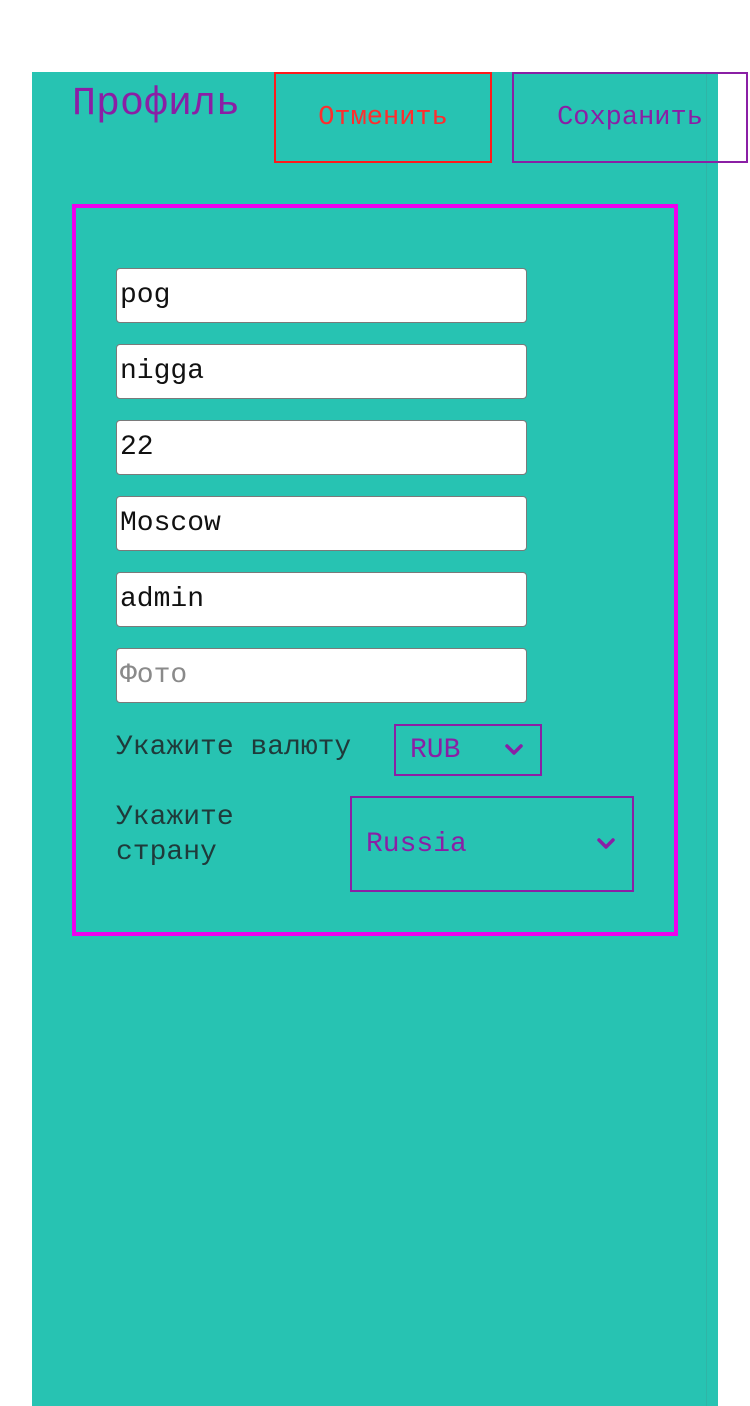  Describe the element at coordinates (234, 747) in the screenshot. I see `currency-label: Укажите валюту` at that location.